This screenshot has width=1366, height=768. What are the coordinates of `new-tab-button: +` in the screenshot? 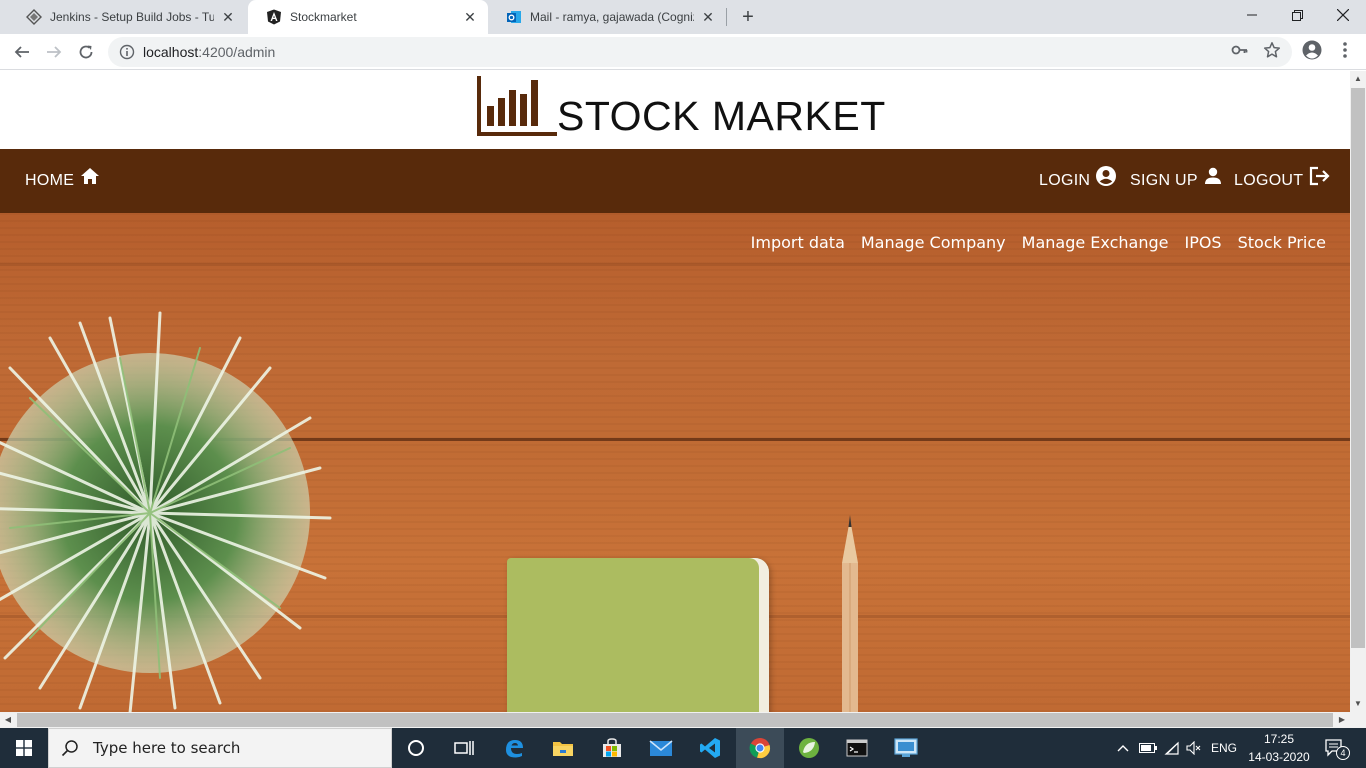 It's located at (748, 17).